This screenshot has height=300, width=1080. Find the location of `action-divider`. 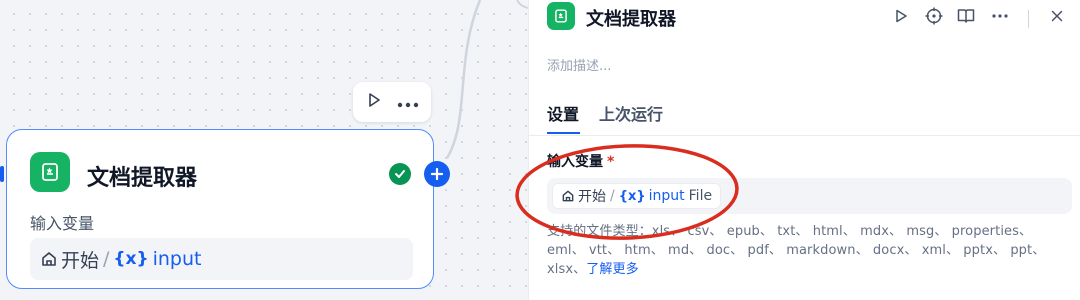

action-divider is located at coordinates (1028, 19).